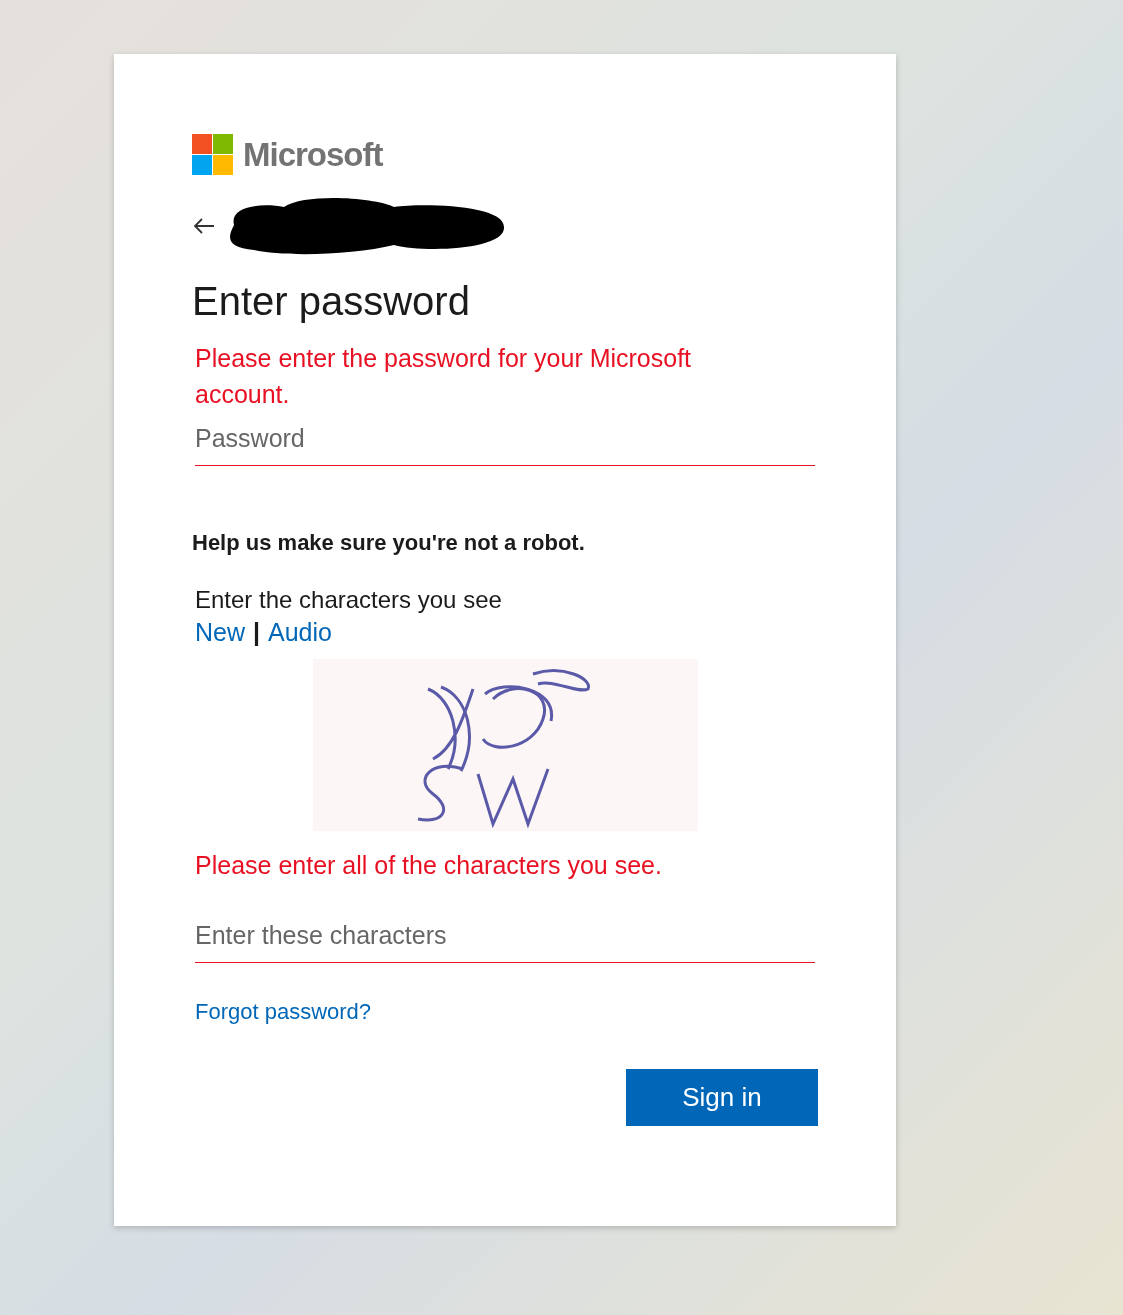  Describe the element at coordinates (313, 154) in the screenshot. I see `brand-name: Microsoft` at that location.